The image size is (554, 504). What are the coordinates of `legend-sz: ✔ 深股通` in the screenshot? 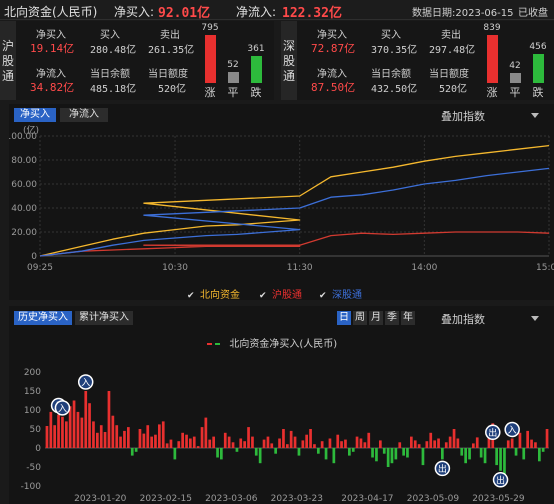 It's located at (340, 293).